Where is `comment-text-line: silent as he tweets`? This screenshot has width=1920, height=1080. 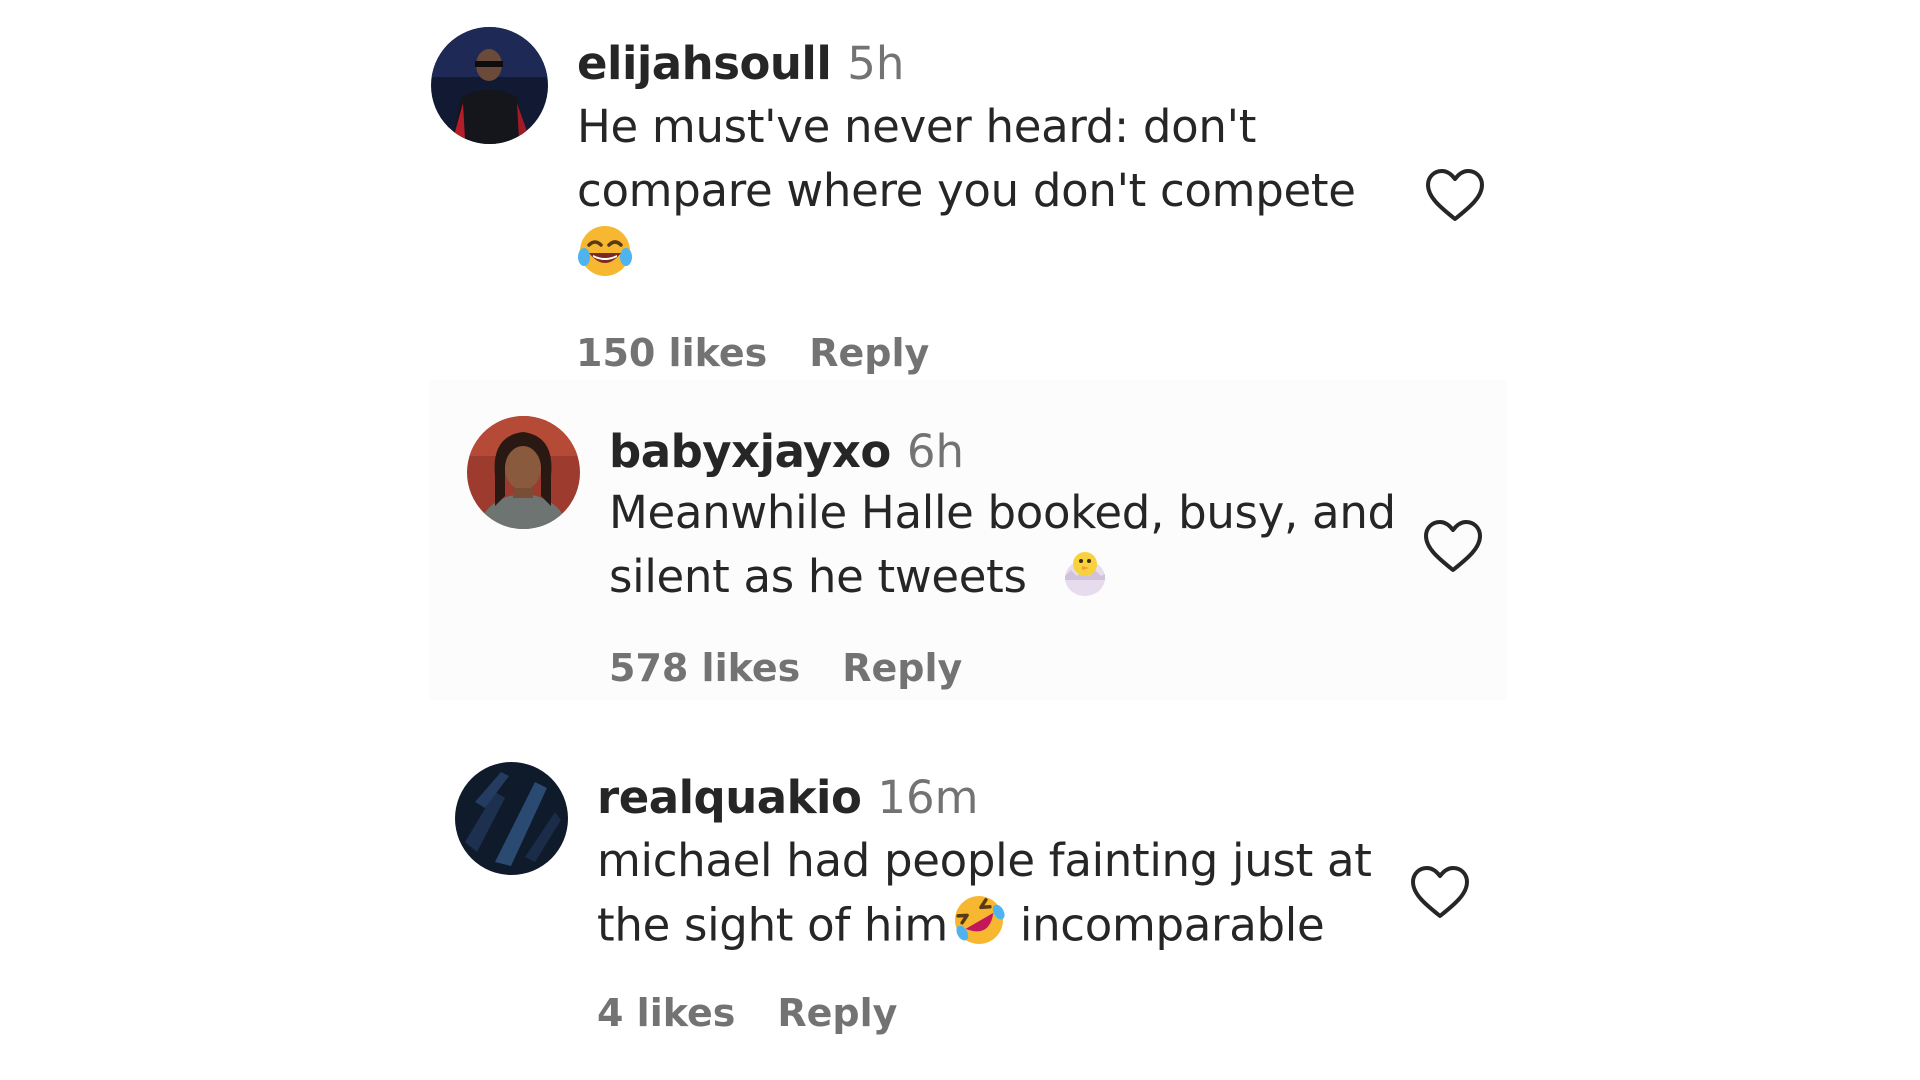 comment-text-line: silent as he tweets is located at coordinates (818, 576).